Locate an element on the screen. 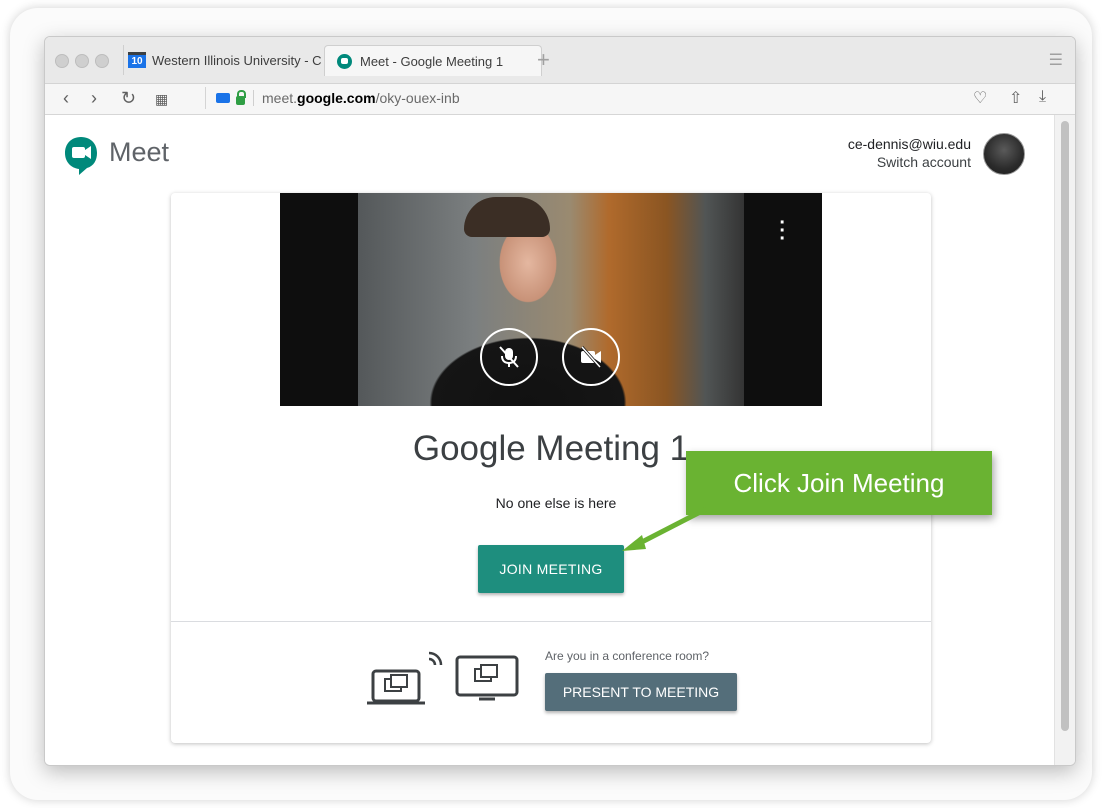 This screenshot has width=1102, height=808. close-window-button is located at coordinates (62, 61).